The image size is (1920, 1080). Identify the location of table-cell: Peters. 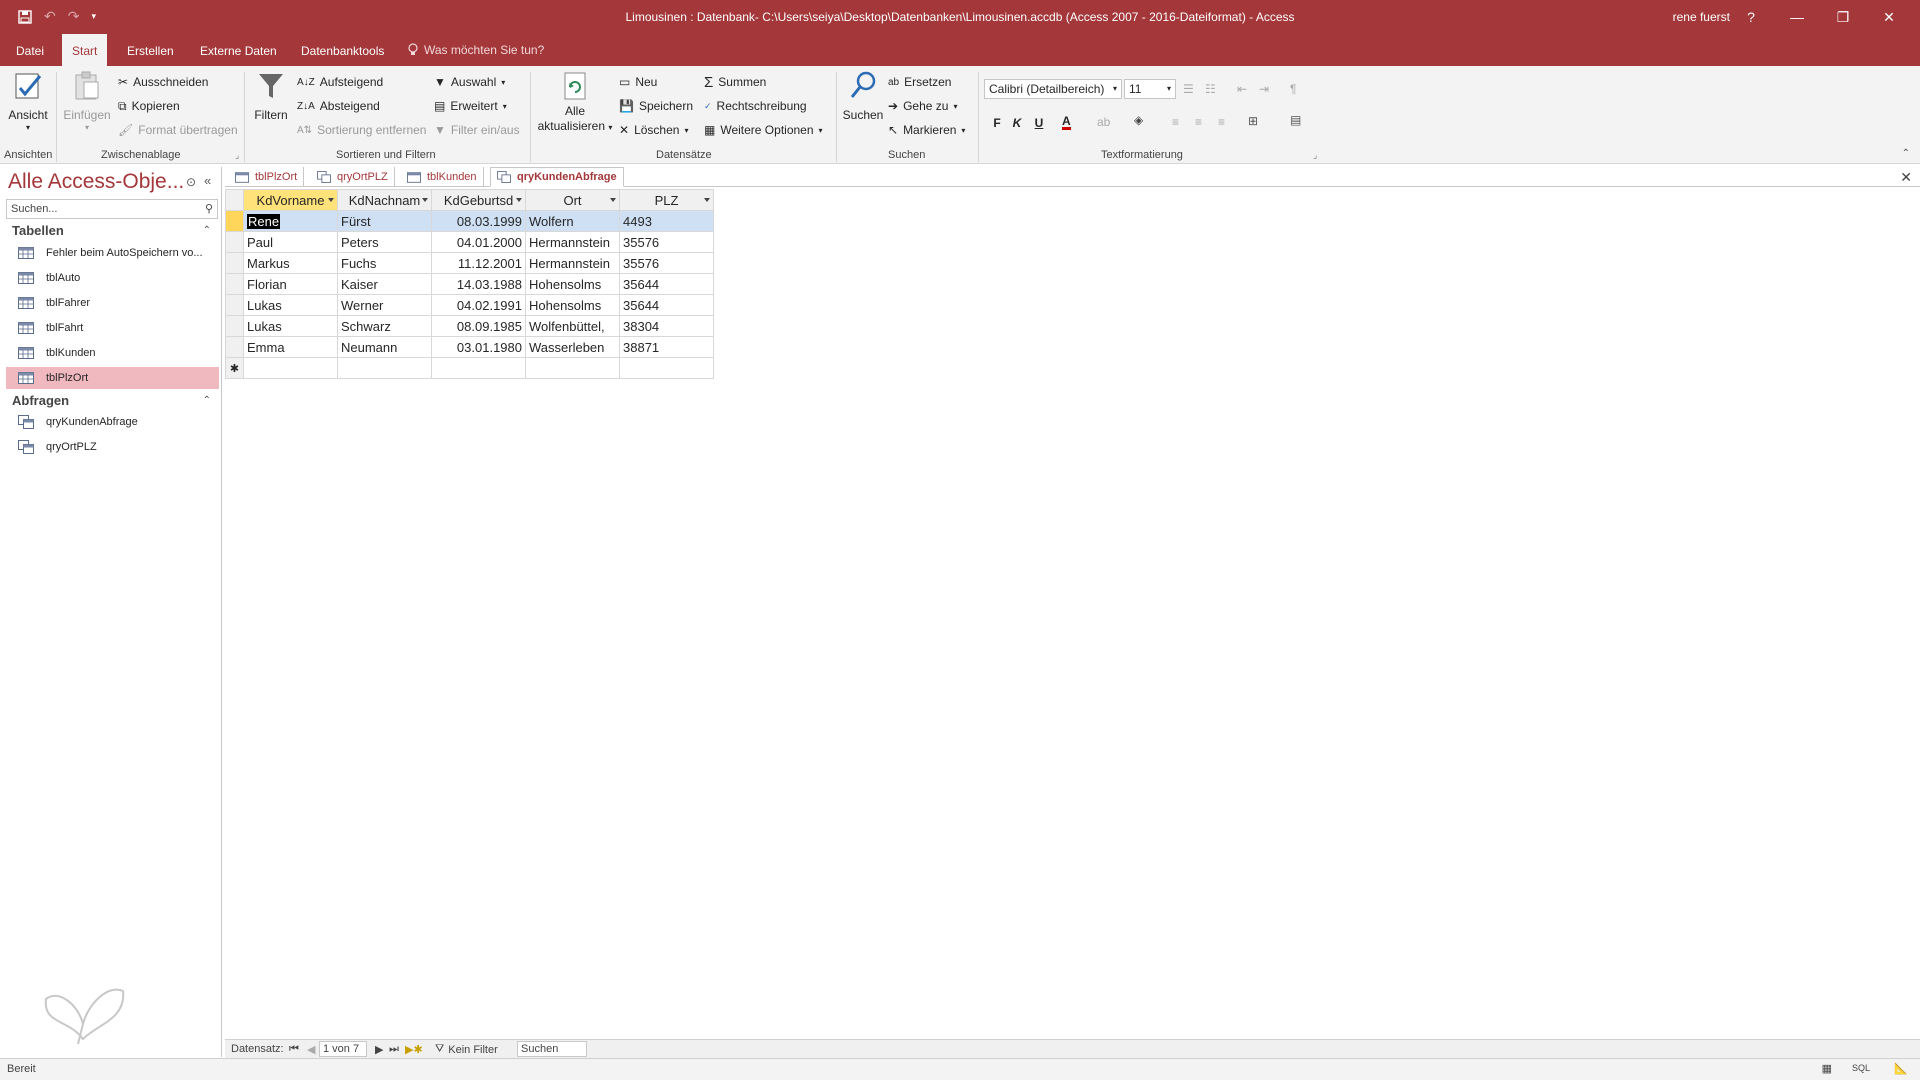
(384, 242).